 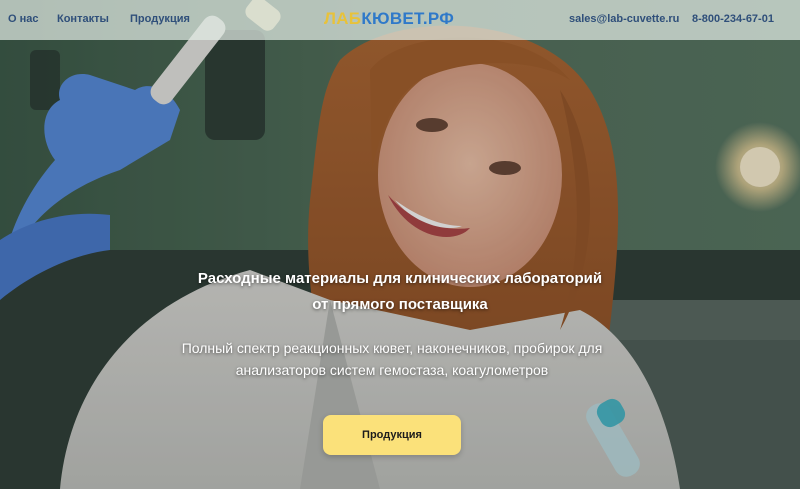 What do you see at coordinates (160, 19) in the screenshot?
I see `nav-link-products: Продукция` at bounding box center [160, 19].